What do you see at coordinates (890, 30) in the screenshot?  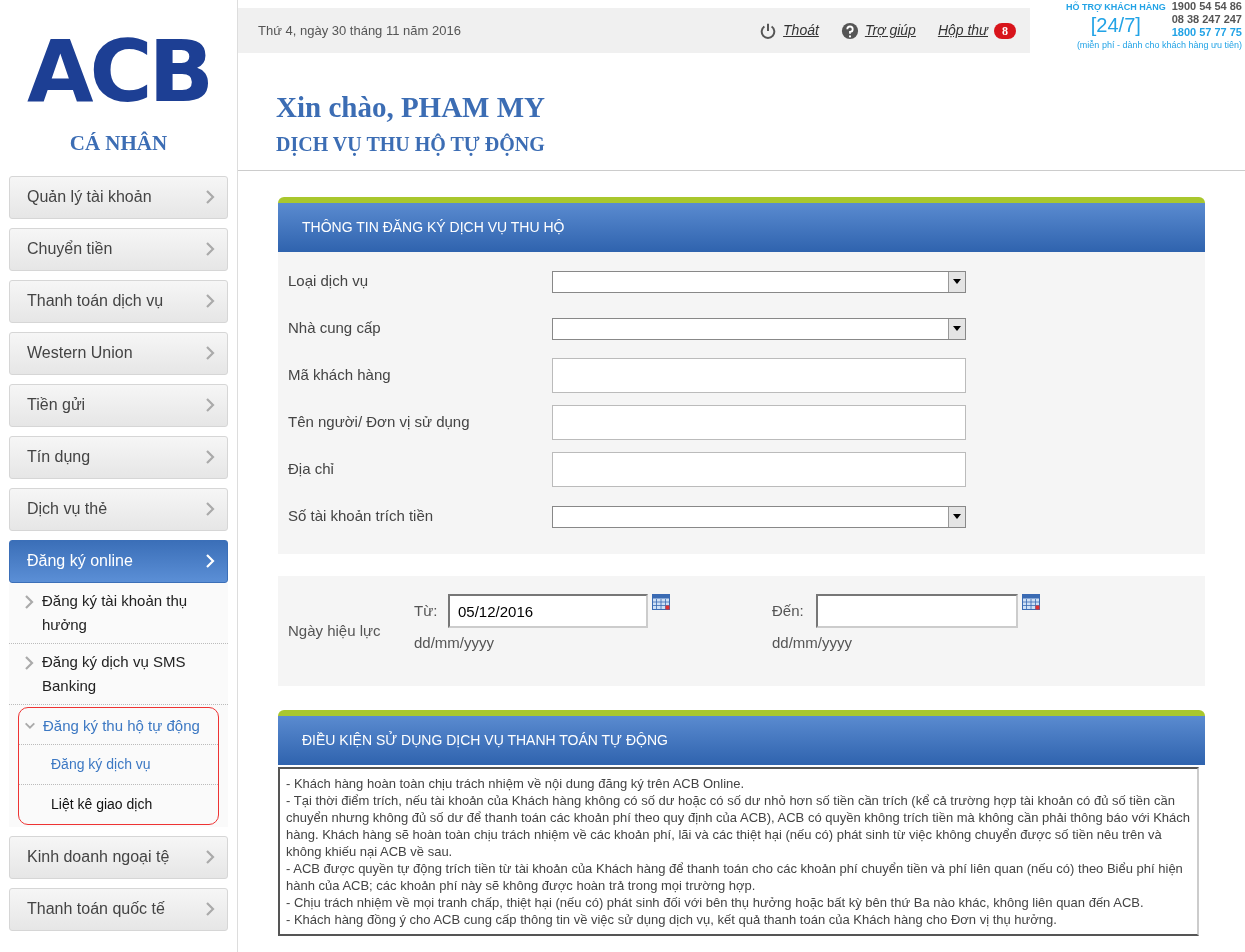 I see `header-link: Trợ giúp` at bounding box center [890, 30].